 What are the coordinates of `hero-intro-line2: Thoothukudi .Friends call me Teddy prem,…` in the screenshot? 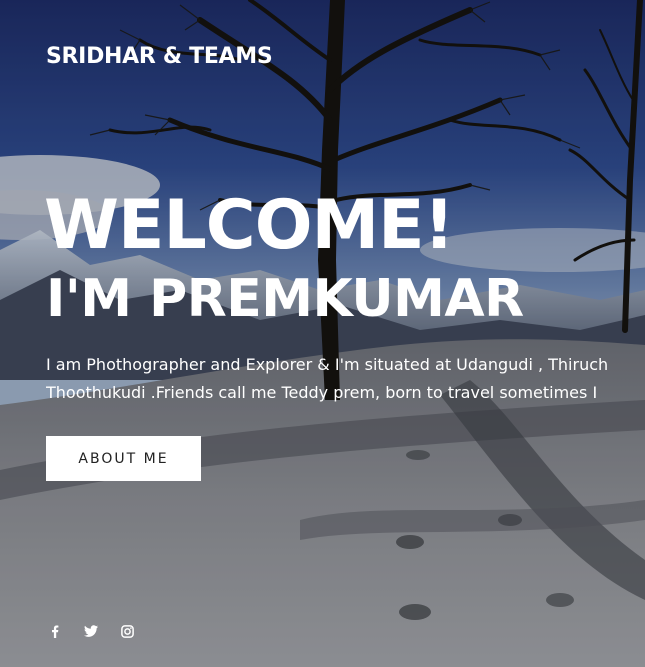 It's located at (322, 392).